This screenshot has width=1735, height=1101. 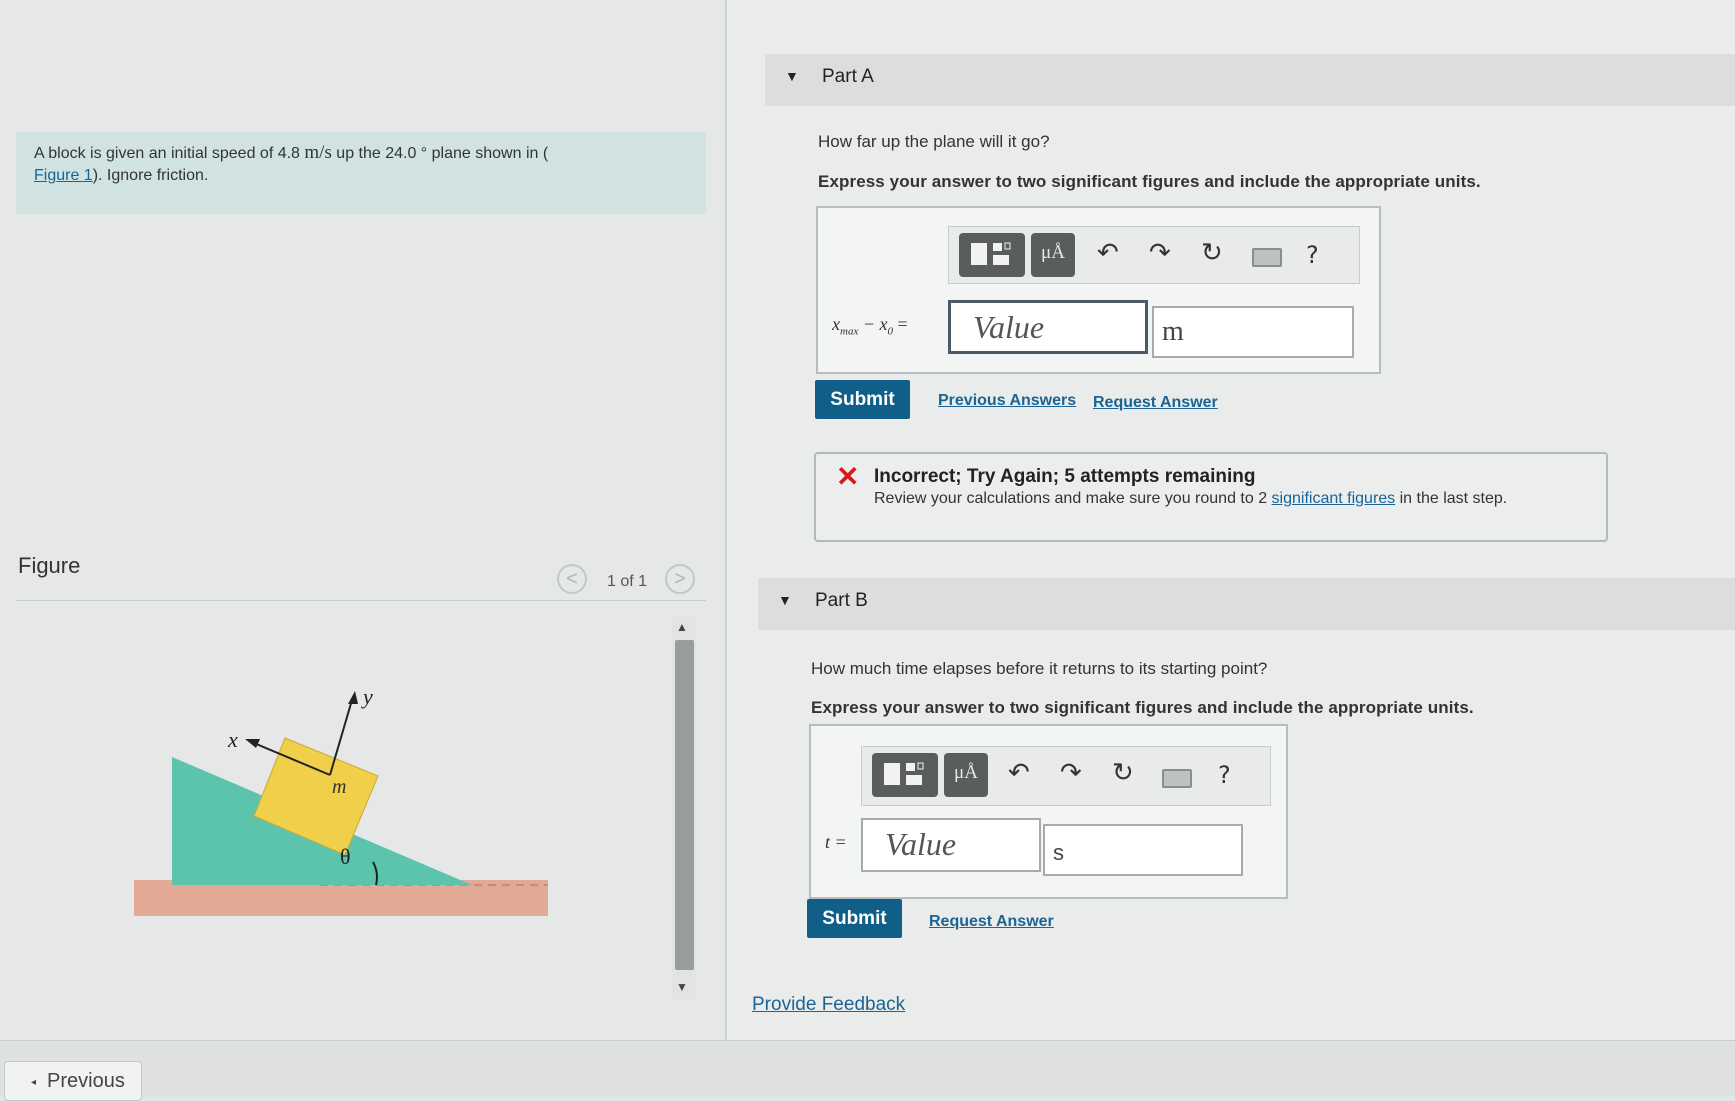 I want to click on part-b-toolbar: μÅ ↶ ↷ ↻ ?, so click(x=1066, y=776).